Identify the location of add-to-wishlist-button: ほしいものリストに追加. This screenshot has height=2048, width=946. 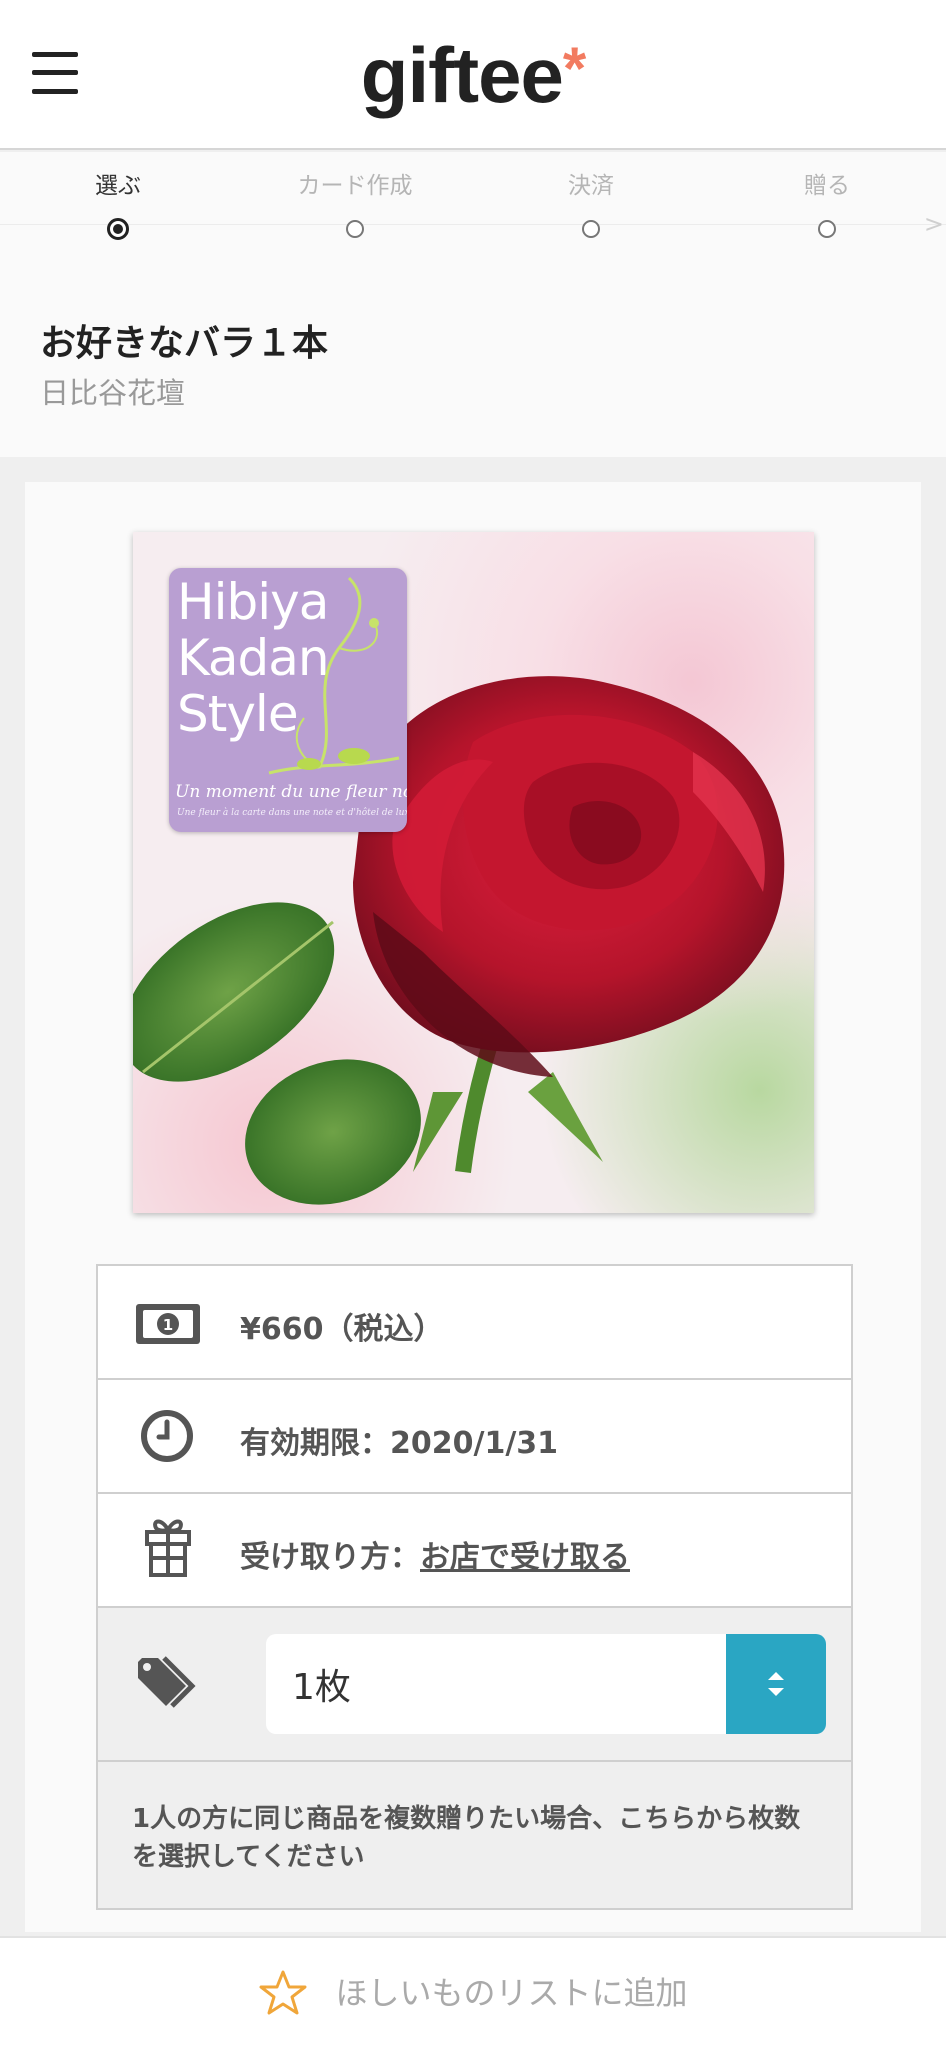
(473, 1992).